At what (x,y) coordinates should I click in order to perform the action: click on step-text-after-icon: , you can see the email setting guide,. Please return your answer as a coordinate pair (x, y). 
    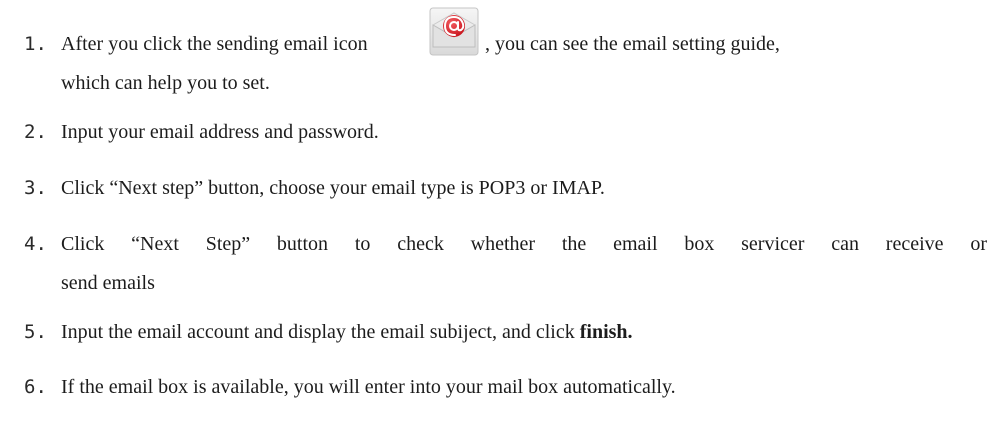
    Looking at the image, I should click on (632, 44).